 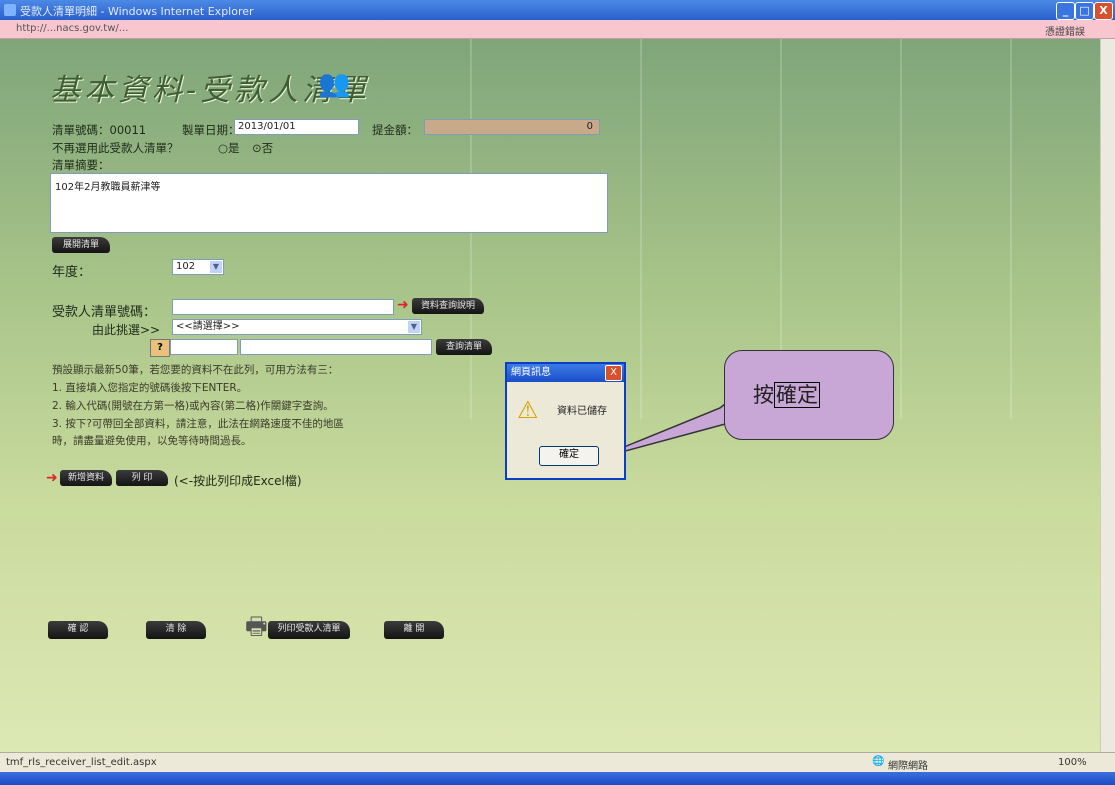 What do you see at coordinates (186, 266) in the screenshot?
I see `year-select-value: 102` at bounding box center [186, 266].